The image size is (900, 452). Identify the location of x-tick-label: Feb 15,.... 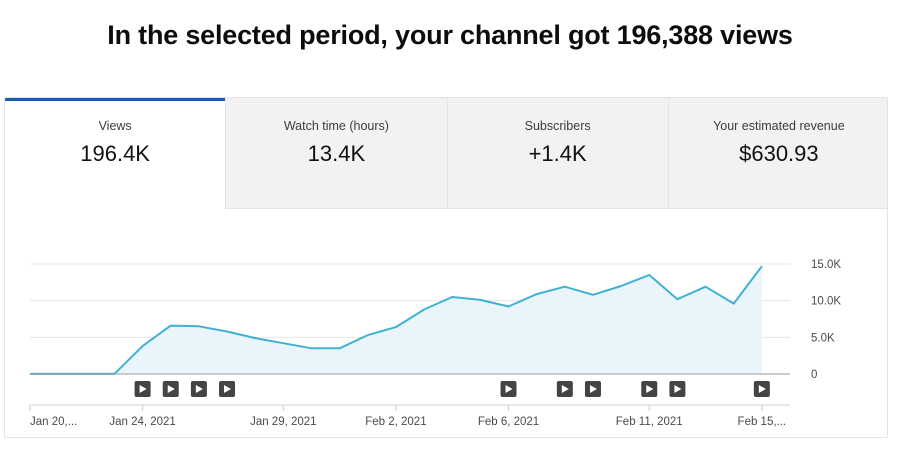
(762, 422).